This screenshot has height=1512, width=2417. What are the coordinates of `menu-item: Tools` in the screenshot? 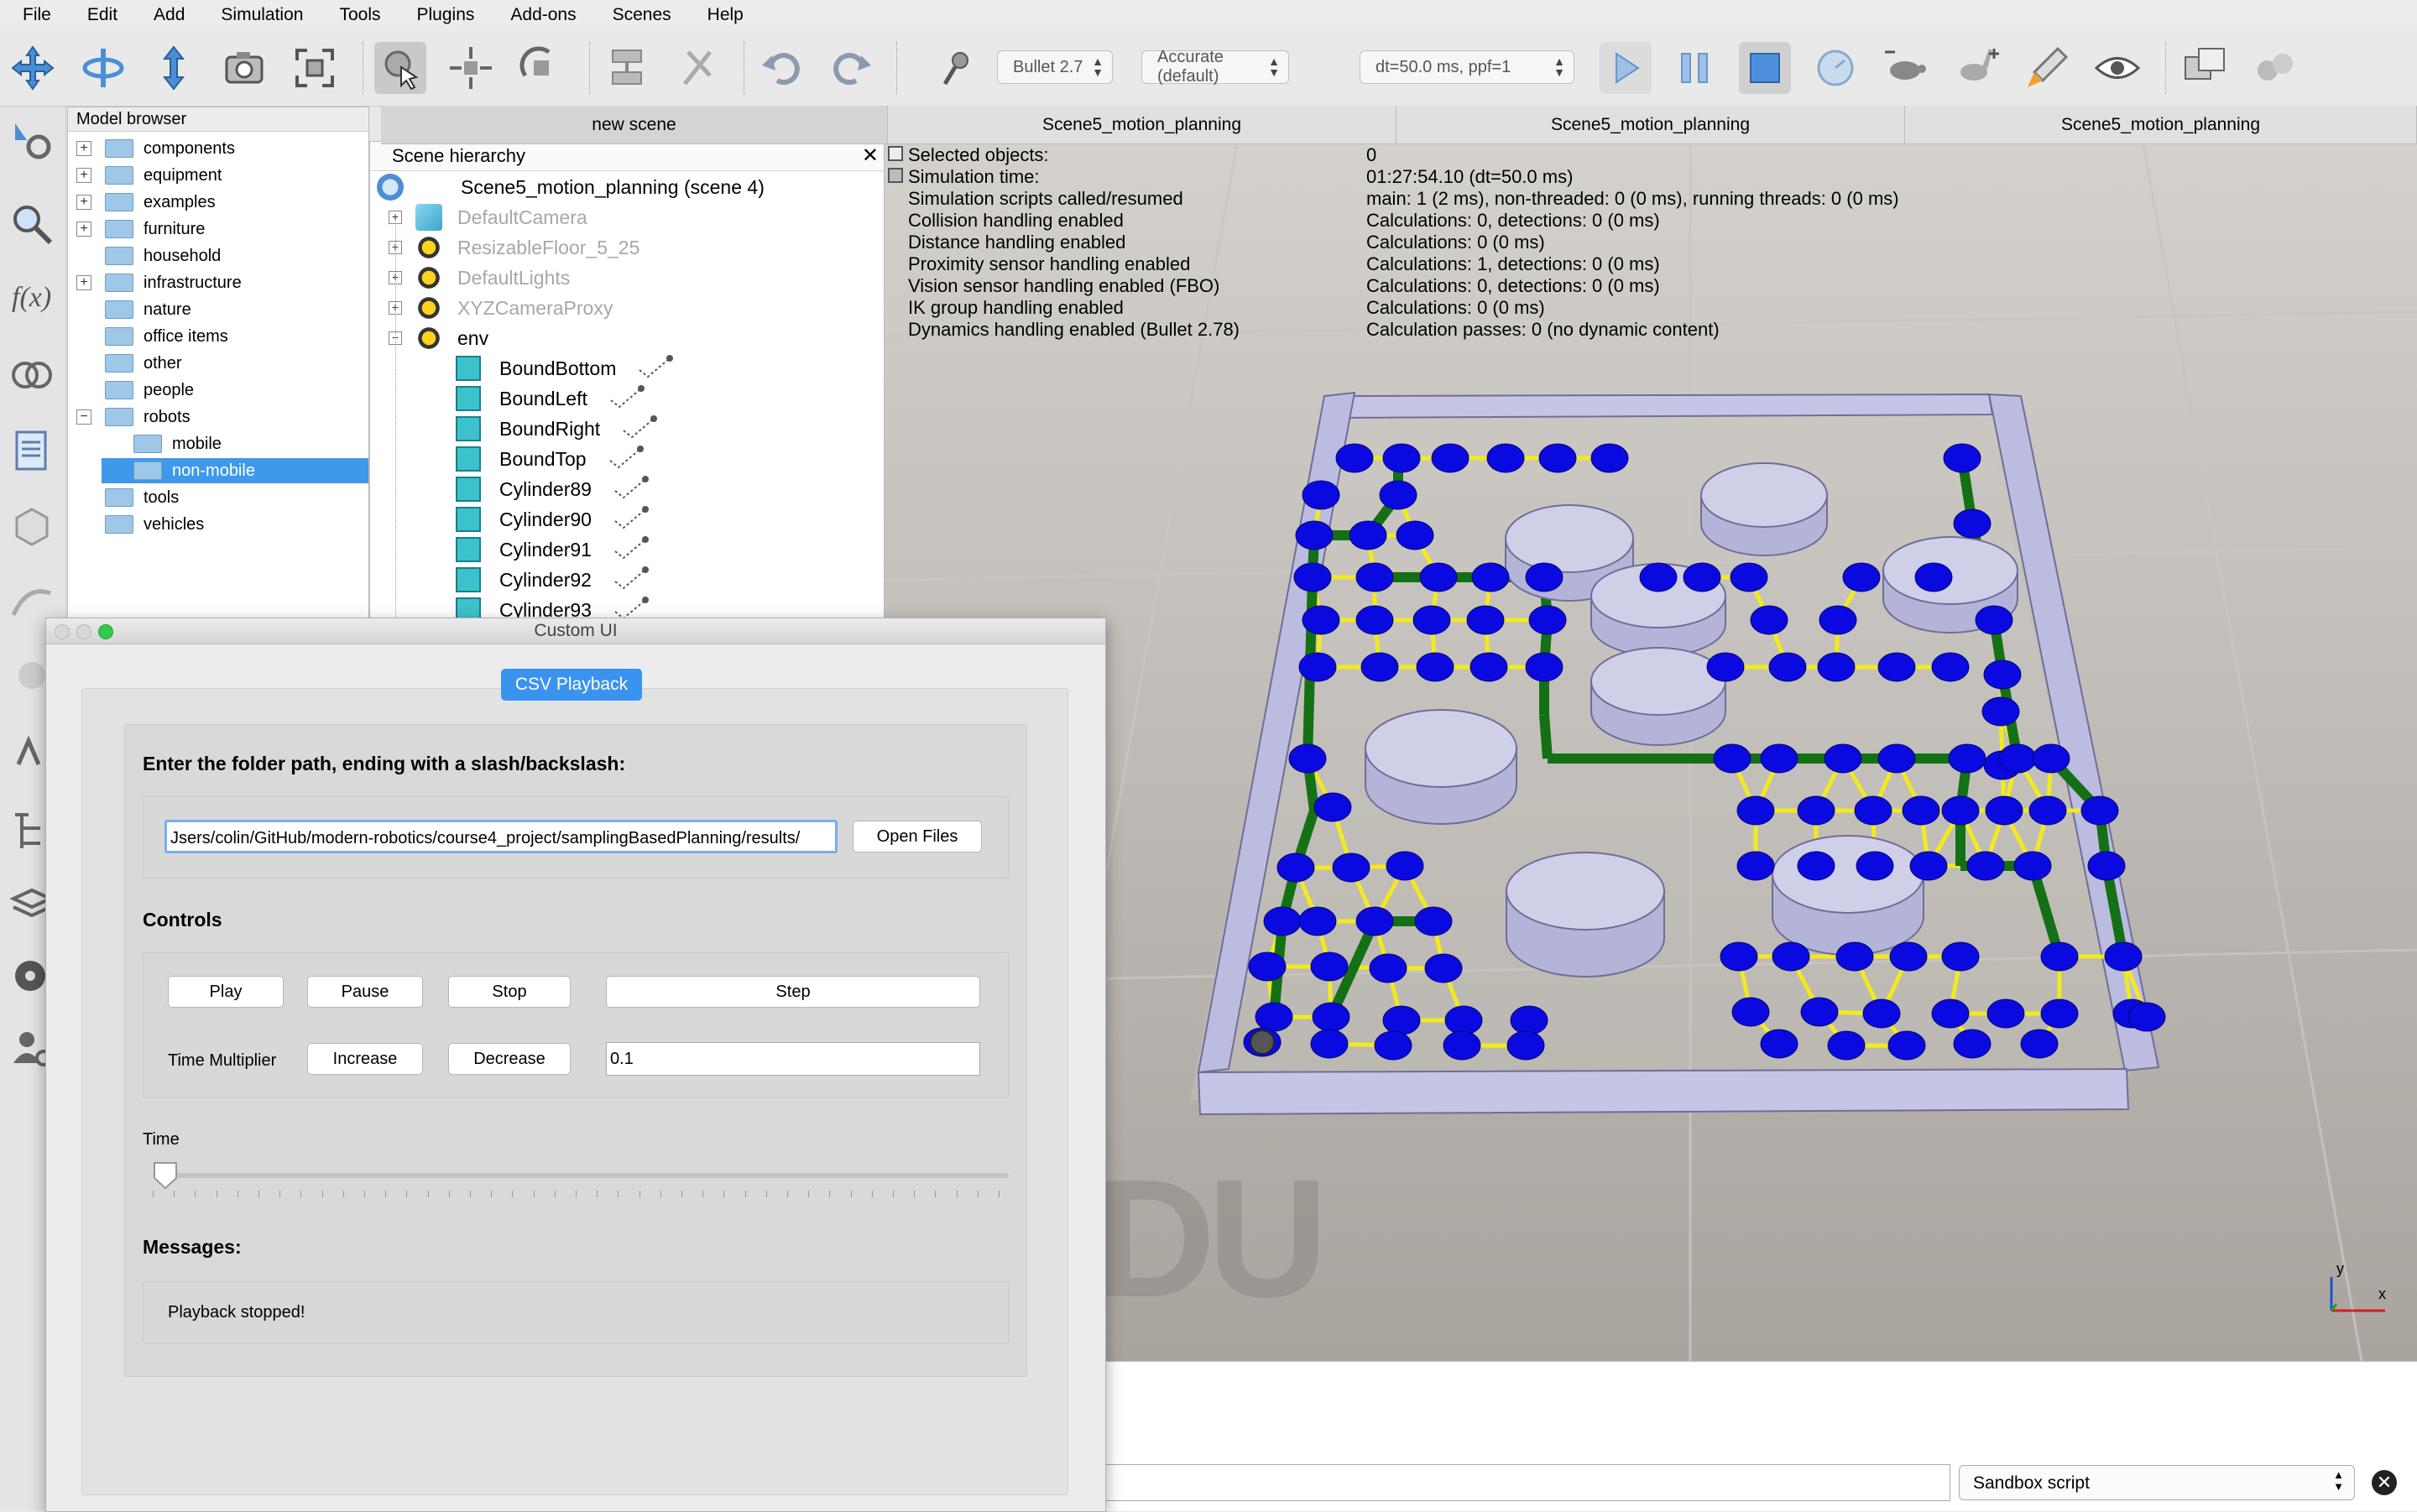 It's located at (359, 15).